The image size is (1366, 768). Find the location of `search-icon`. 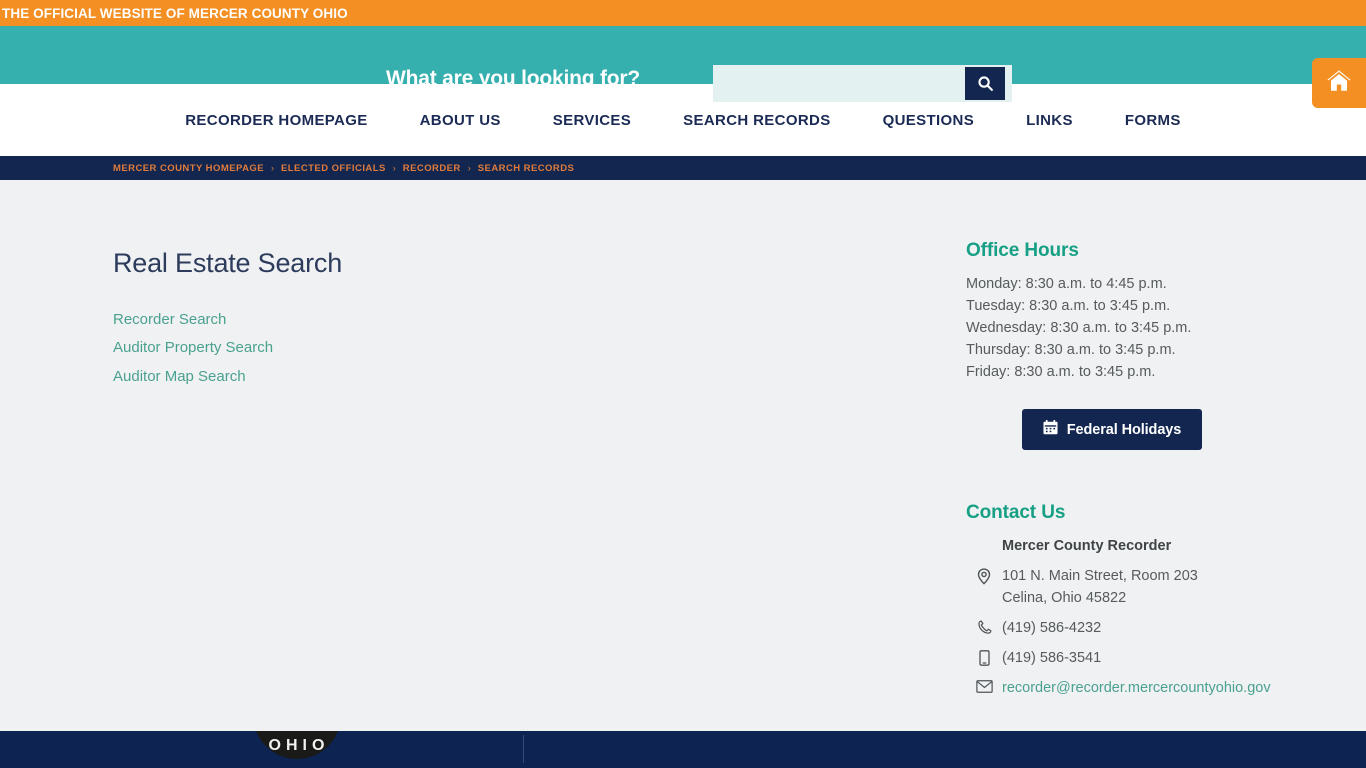

search-icon is located at coordinates (985, 83).